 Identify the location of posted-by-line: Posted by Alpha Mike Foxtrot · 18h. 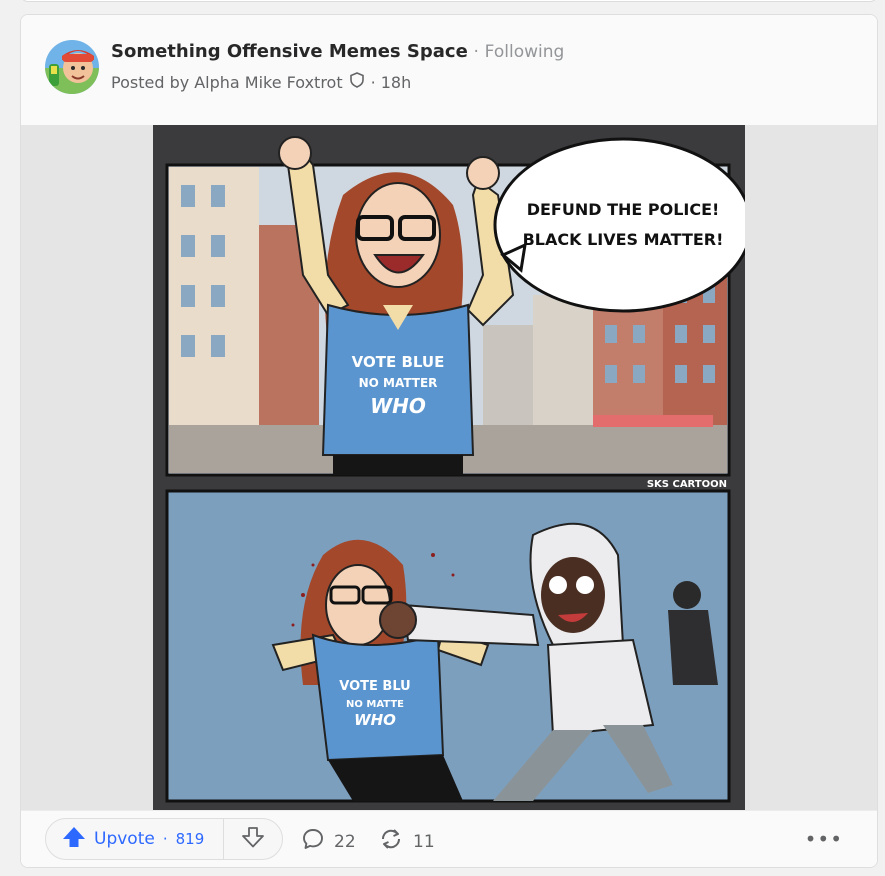
(261, 82).